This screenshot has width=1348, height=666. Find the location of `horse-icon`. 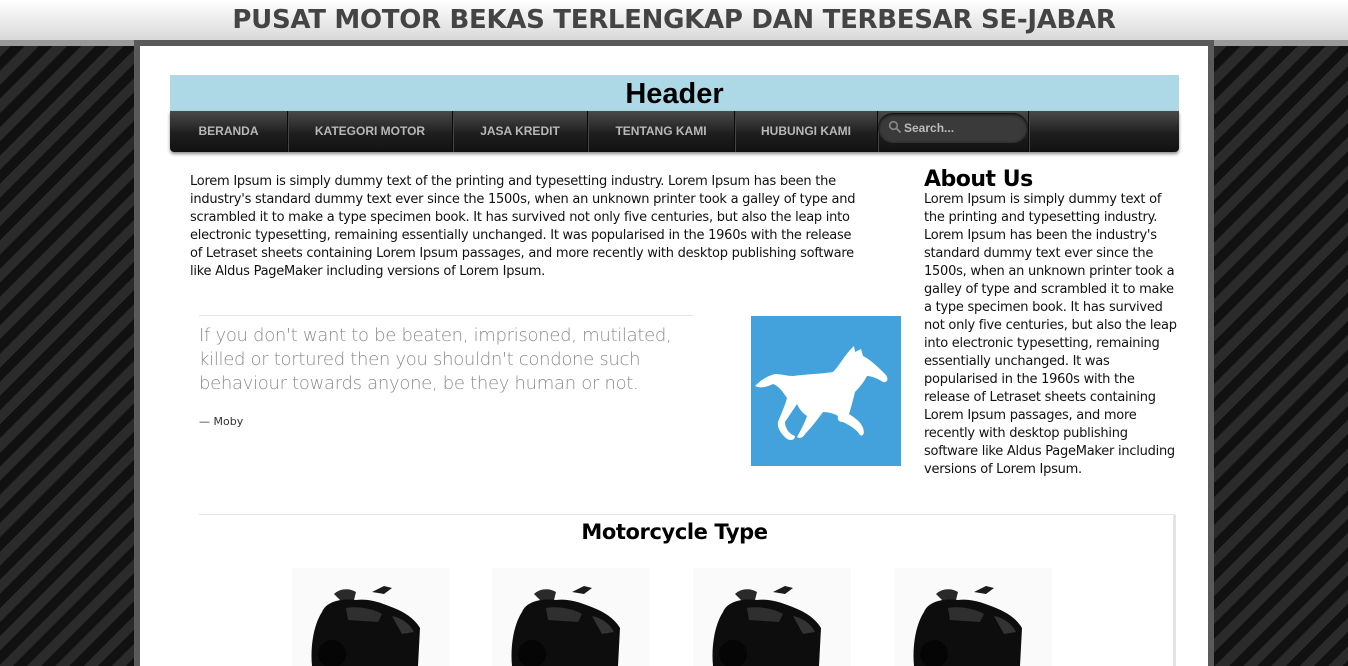

horse-icon is located at coordinates (821, 393).